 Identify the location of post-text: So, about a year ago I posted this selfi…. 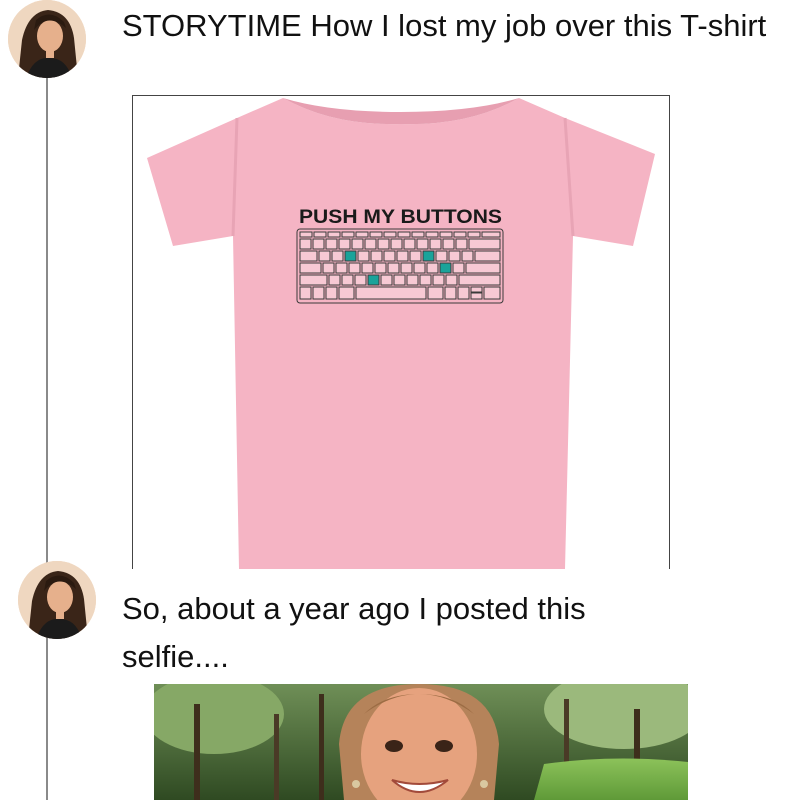
(354, 632).